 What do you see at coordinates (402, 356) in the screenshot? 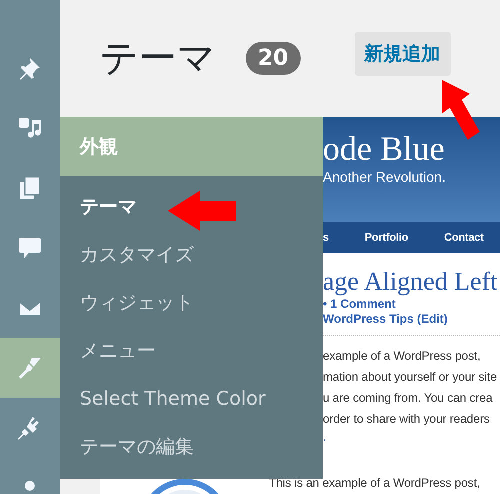
I see `post-text-line: example of a WordPress post,` at bounding box center [402, 356].